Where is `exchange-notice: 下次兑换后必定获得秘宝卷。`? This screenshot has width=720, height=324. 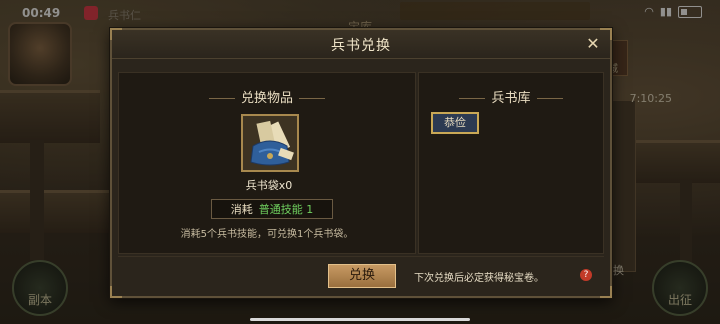
exchange-notice: 下次兑换后必定获得秘宝卷。 is located at coordinates (479, 278).